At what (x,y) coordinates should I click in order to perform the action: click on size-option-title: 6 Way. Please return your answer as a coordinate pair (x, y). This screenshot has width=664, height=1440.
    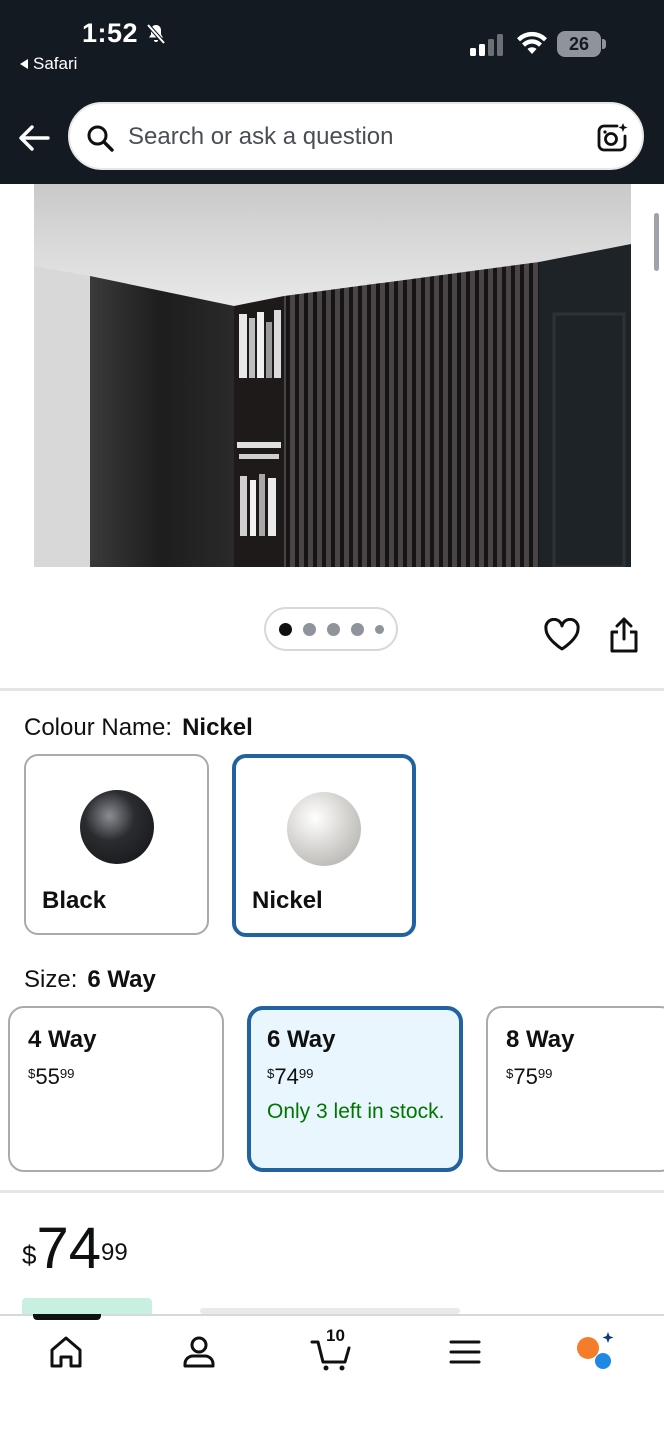
    Looking at the image, I should click on (301, 1039).